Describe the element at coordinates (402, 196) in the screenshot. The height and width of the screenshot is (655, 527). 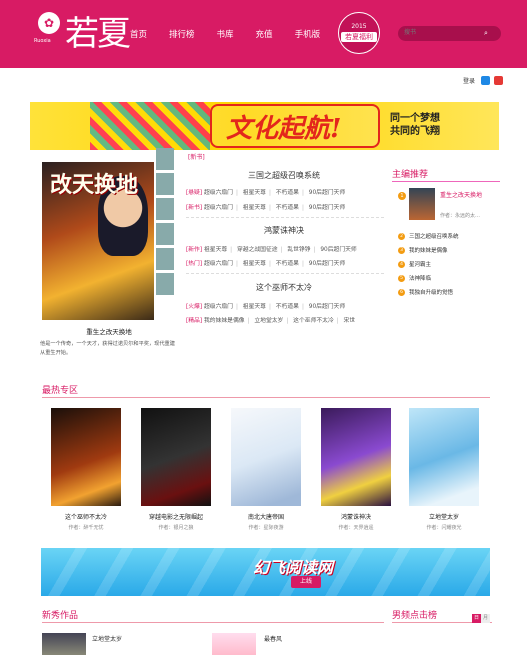
I see `rank-number: 1` at that location.